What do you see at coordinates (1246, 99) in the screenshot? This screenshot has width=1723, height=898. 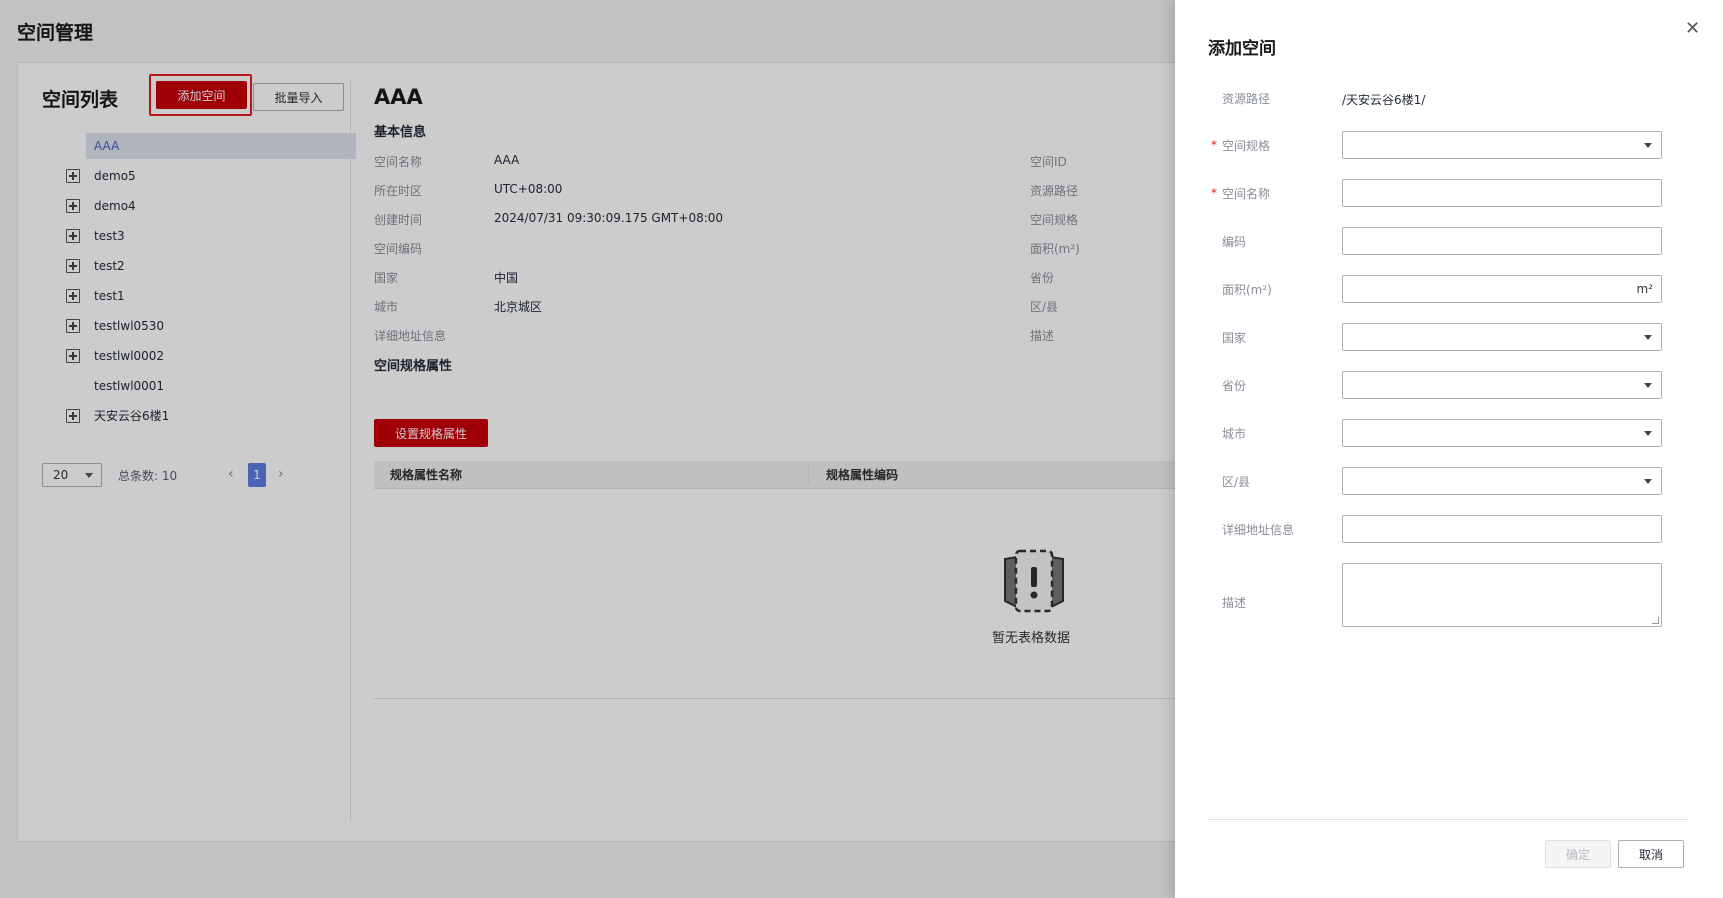 I see `resource-path-label: 资源路径` at bounding box center [1246, 99].